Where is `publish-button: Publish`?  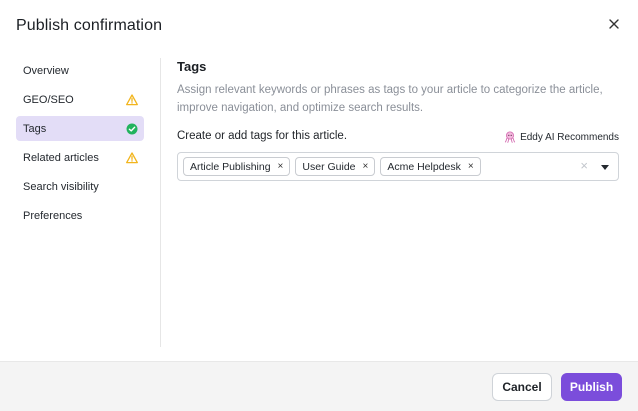 publish-button: Publish is located at coordinates (591, 387).